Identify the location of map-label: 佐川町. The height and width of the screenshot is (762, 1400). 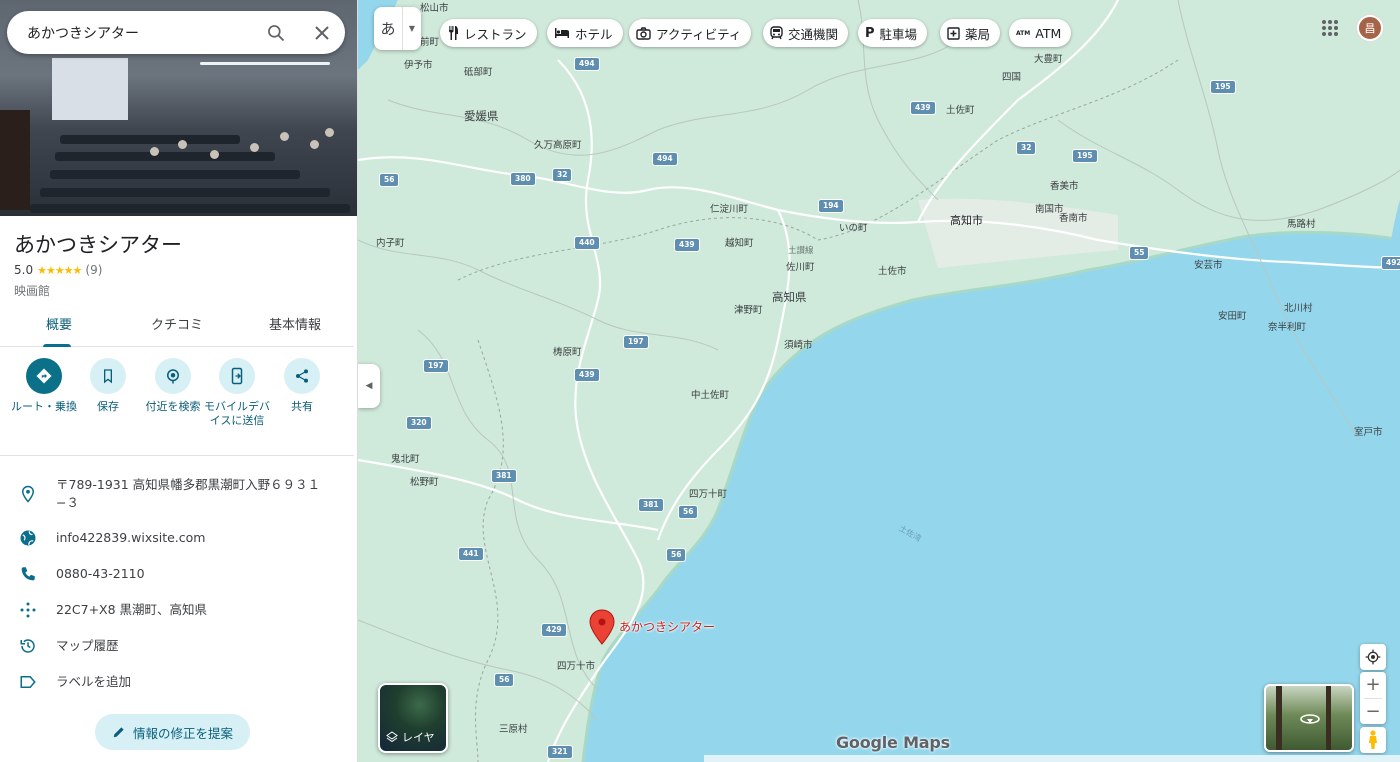
(800, 267).